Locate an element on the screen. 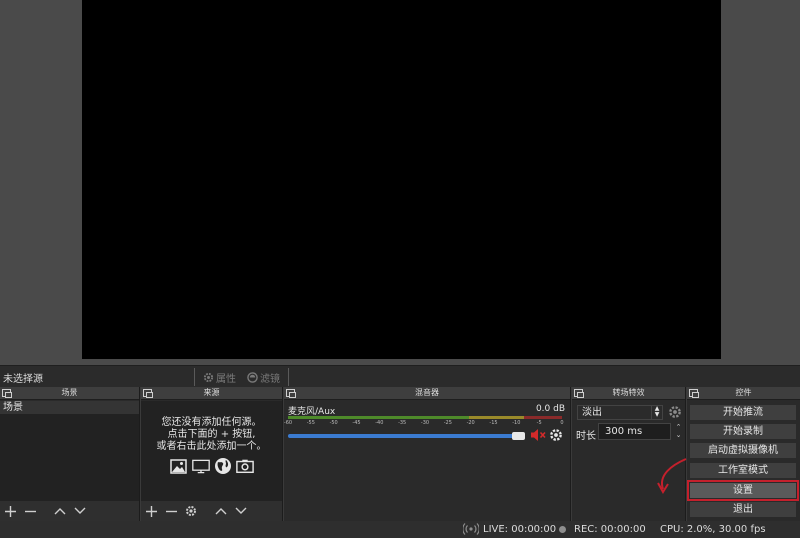 The image size is (800, 538). audio-mixer-panel-title: 混音器 is located at coordinates (427, 393).